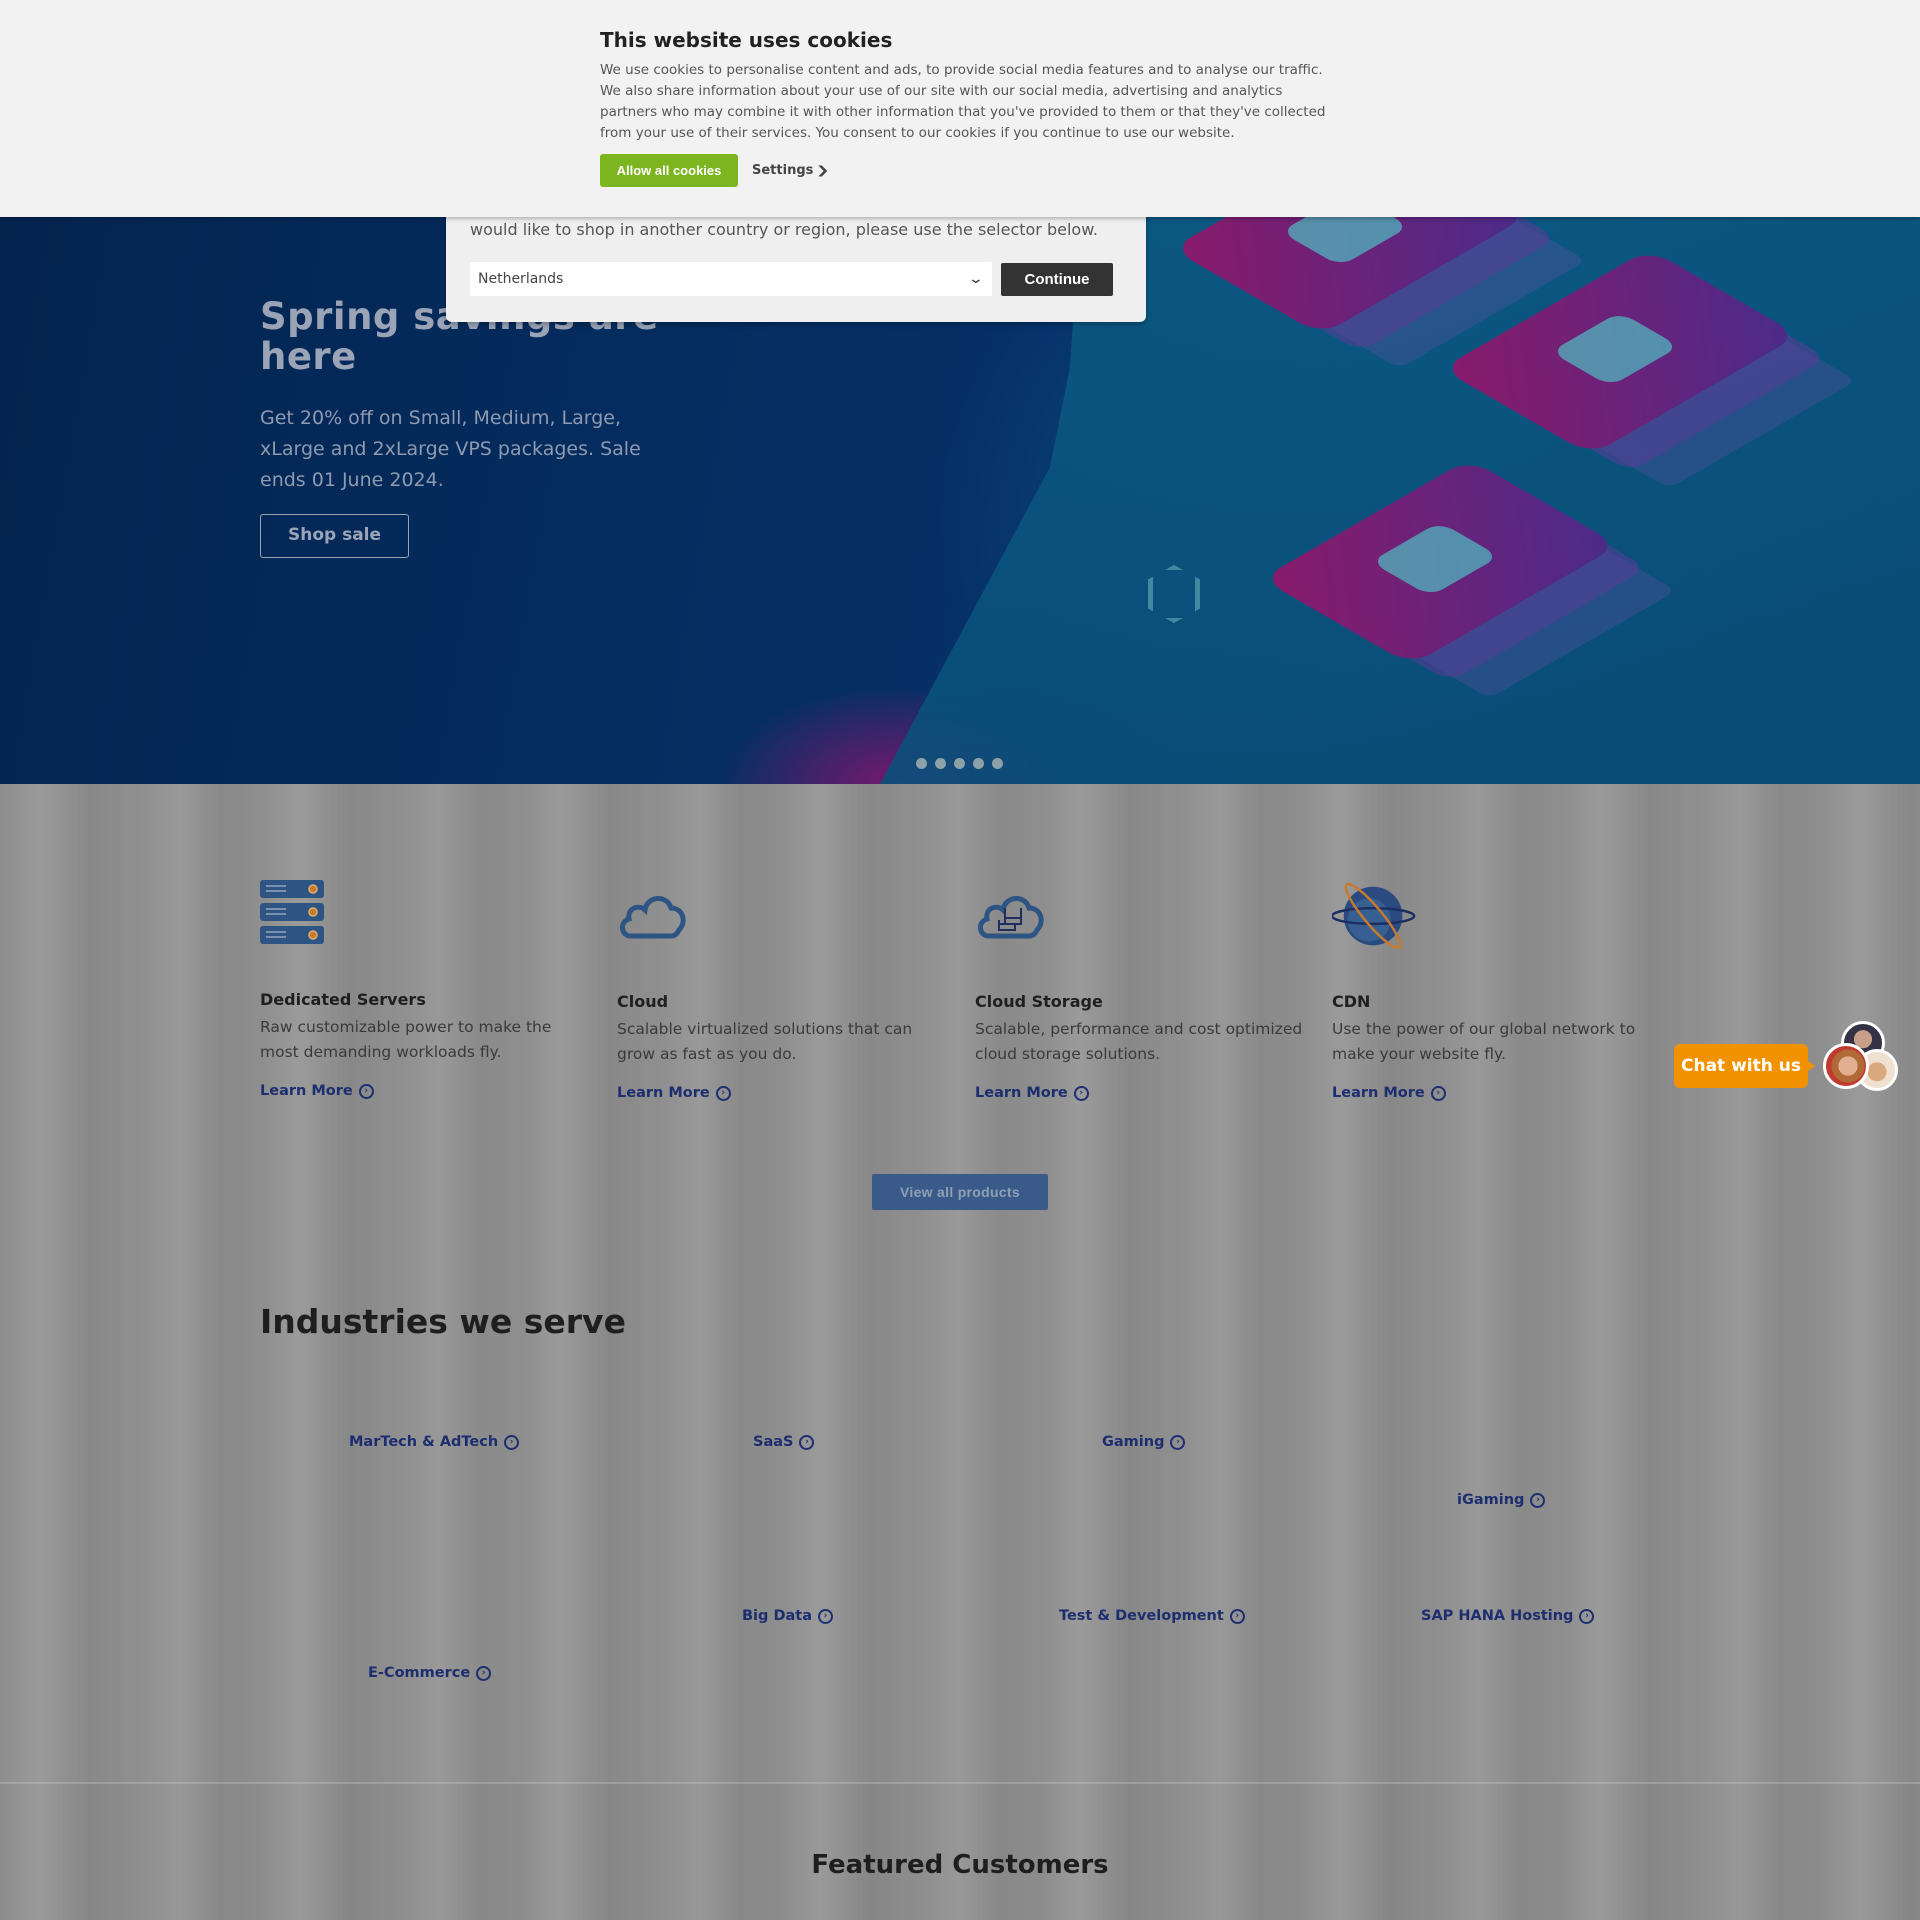 Image resolution: width=1920 pixels, height=1920 pixels. Describe the element at coordinates (1744, 1066) in the screenshot. I see `chat-with-us-button: Chat with us` at that location.